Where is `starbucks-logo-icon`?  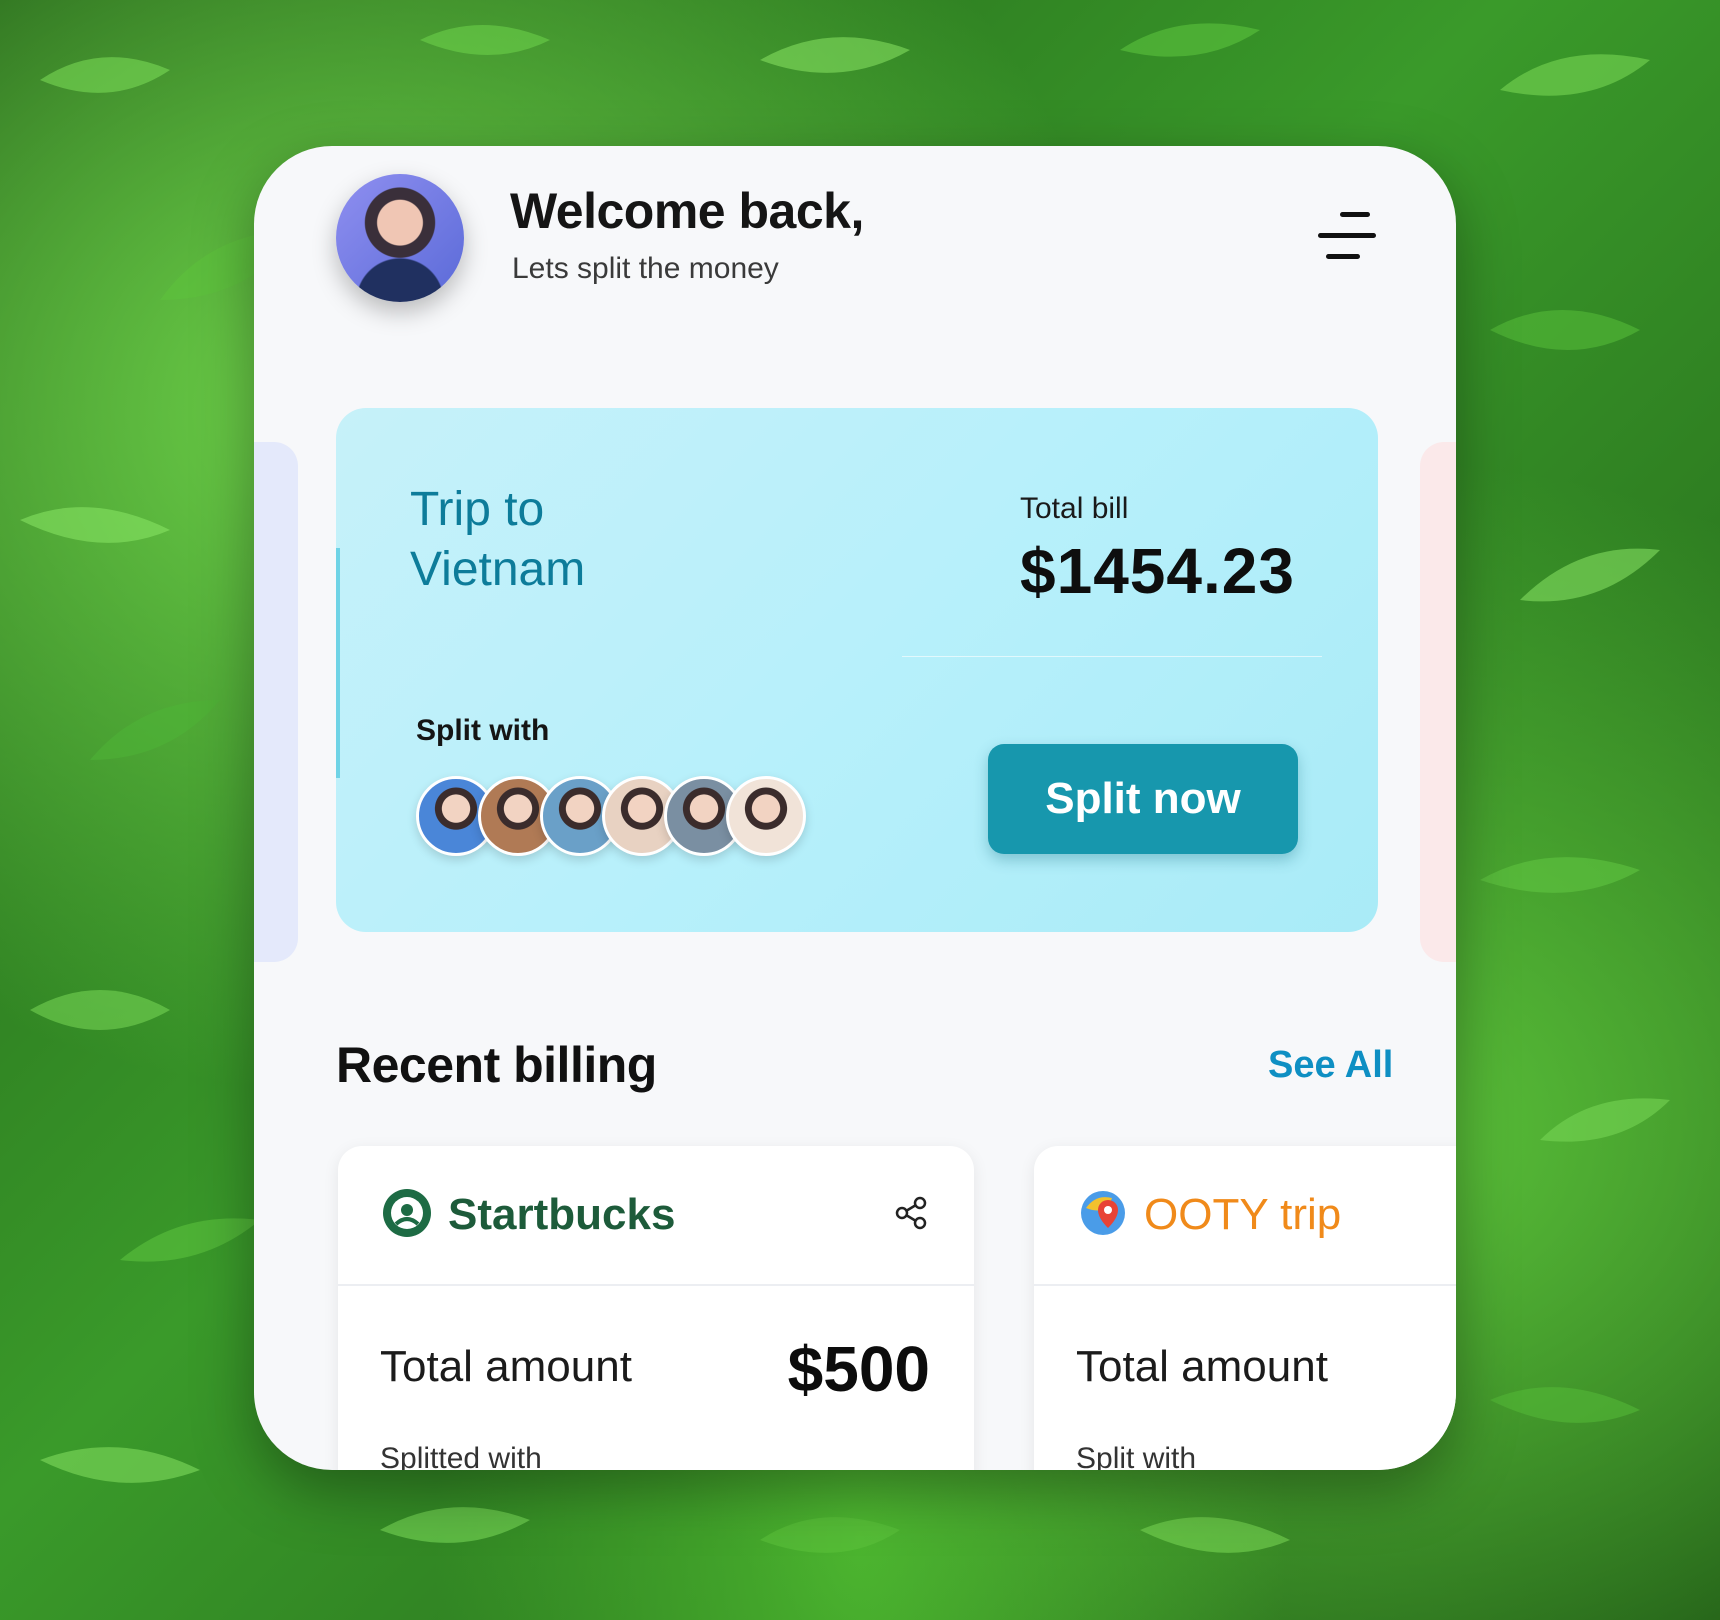
starbucks-logo-icon is located at coordinates (407, 1213).